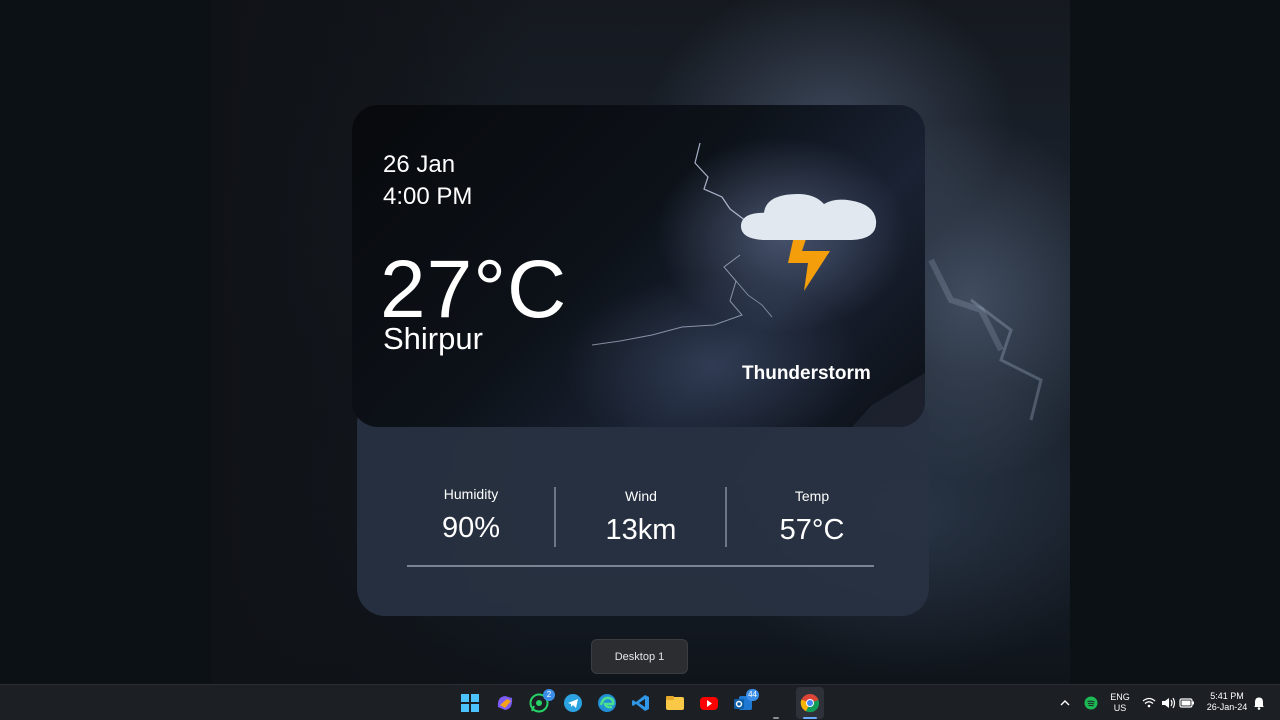 The image size is (1280, 720). I want to click on stat-label: Humidity, so click(471, 494).